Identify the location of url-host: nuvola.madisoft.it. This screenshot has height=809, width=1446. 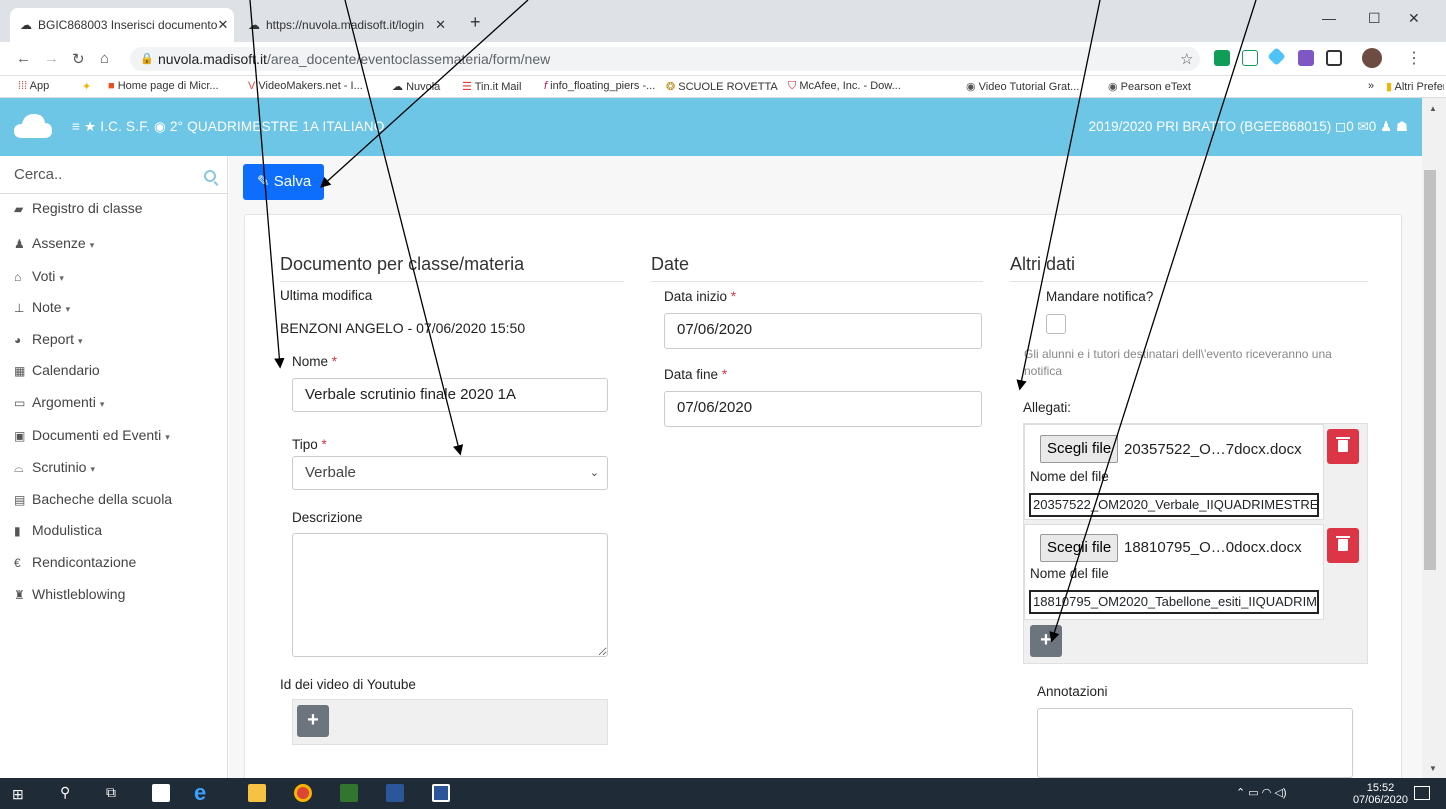
(212, 59).